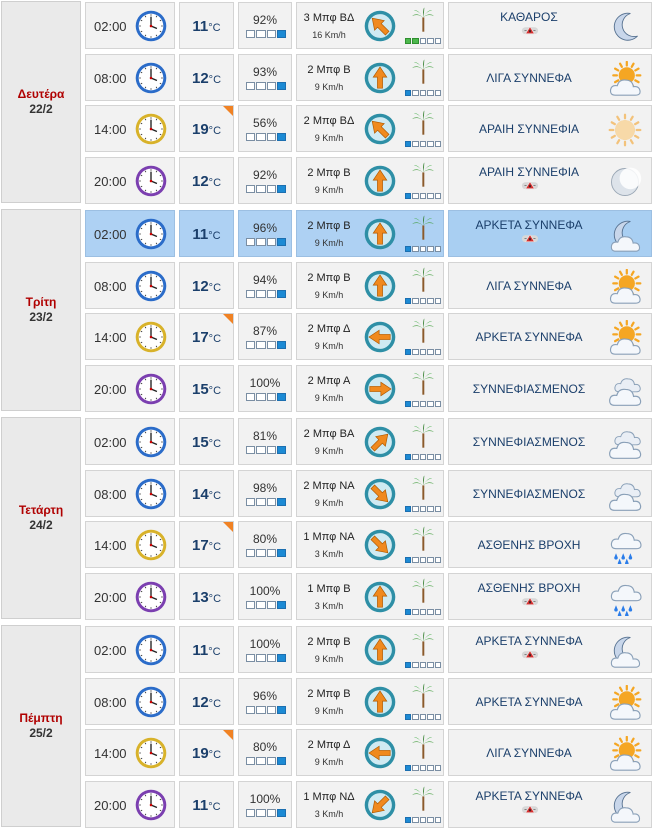 Image resolution: width=653 pixels, height=833 pixels. I want to click on temperature-cell: 14°C, so click(206, 493).